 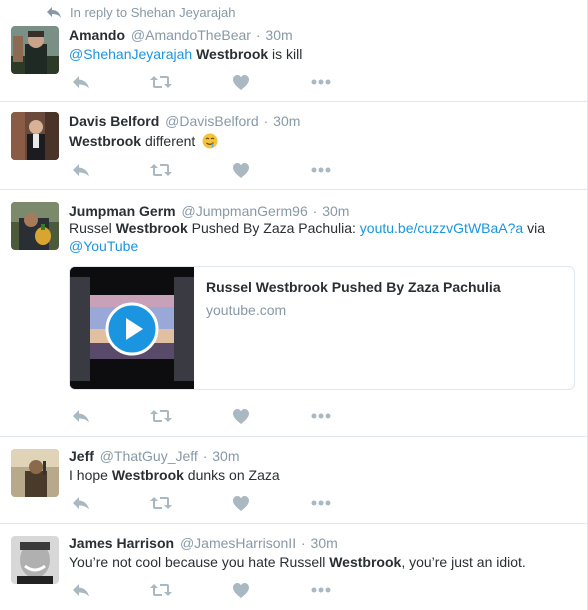 What do you see at coordinates (321, 141) in the screenshot?
I see `tweet-text: Westbrook different` at bounding box center [321, 141].